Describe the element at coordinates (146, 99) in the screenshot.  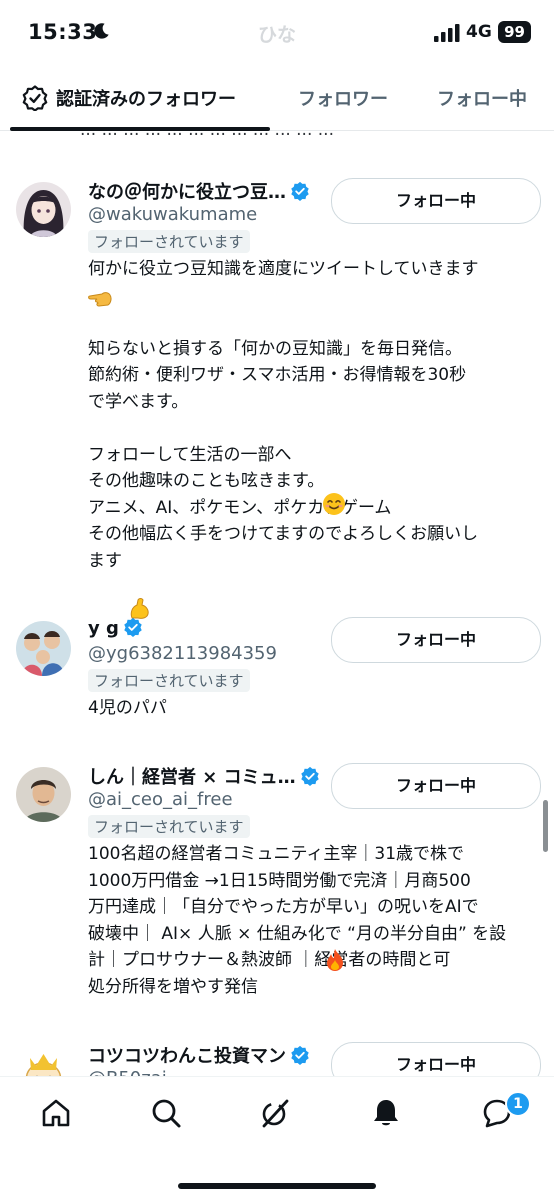
I see `tab-label: 認証済みのフォロワー` at that location.